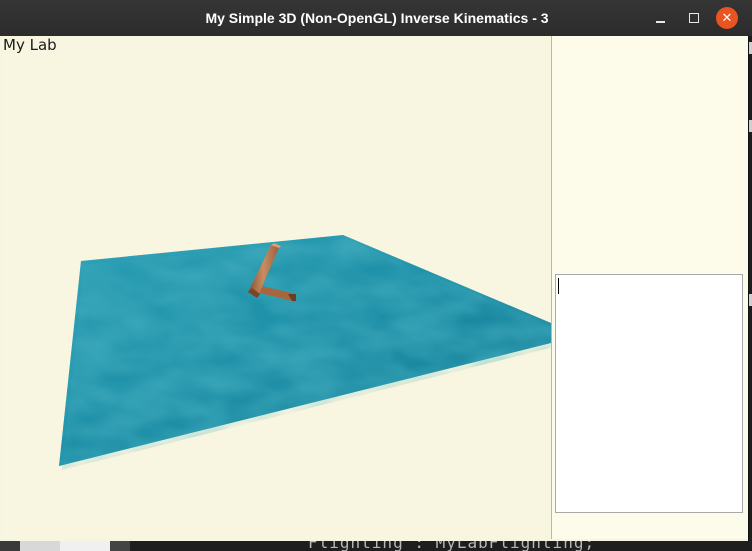 The width and height of the screenshot is (752, 551). Describe the element at coordinates (660, 22) in the screenshot. I see `minimize-icon` at that location.